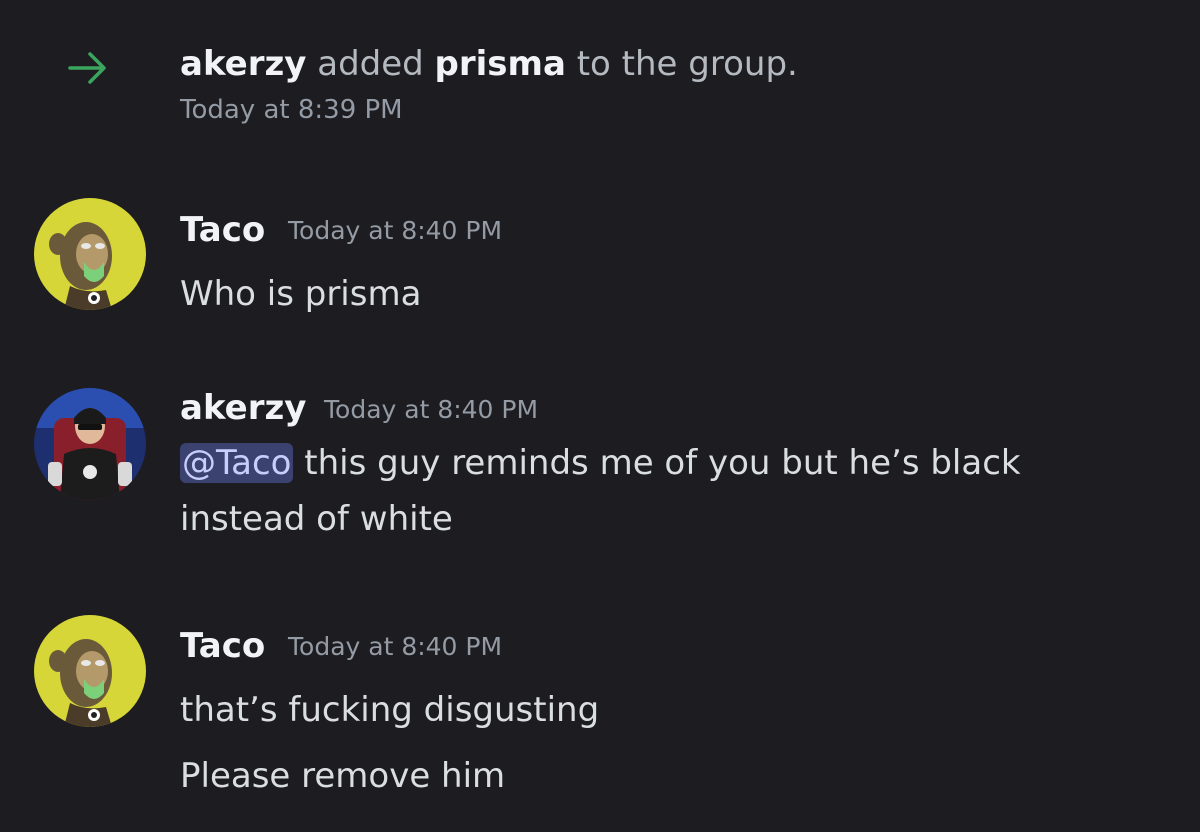 The height and width of the screenshot is (832, 1200). What do you see at coordinates (291, 110) in the screenshot?
I see `system-timestamp: Today at 8:39 PM` at bounding box center [291, 110].